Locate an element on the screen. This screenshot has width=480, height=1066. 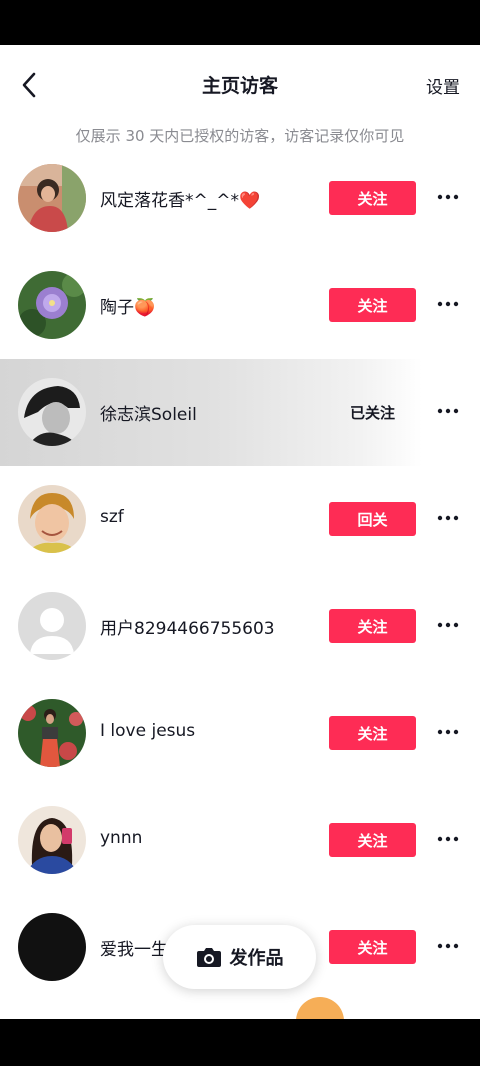
visitor-row: I love jesus 关注 is located at coordinates (240, 733).